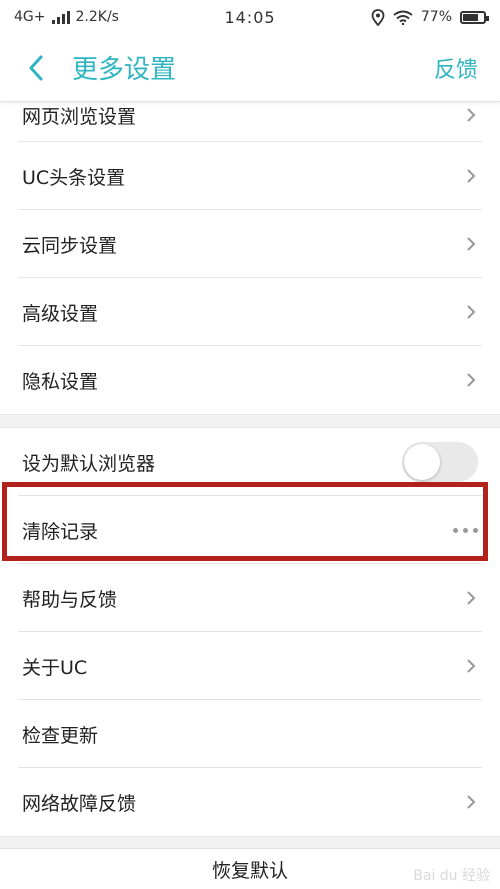  Describe the element at coordinates (124, 70) in the screenshot. I see `page-title: 更多设置` at that location.